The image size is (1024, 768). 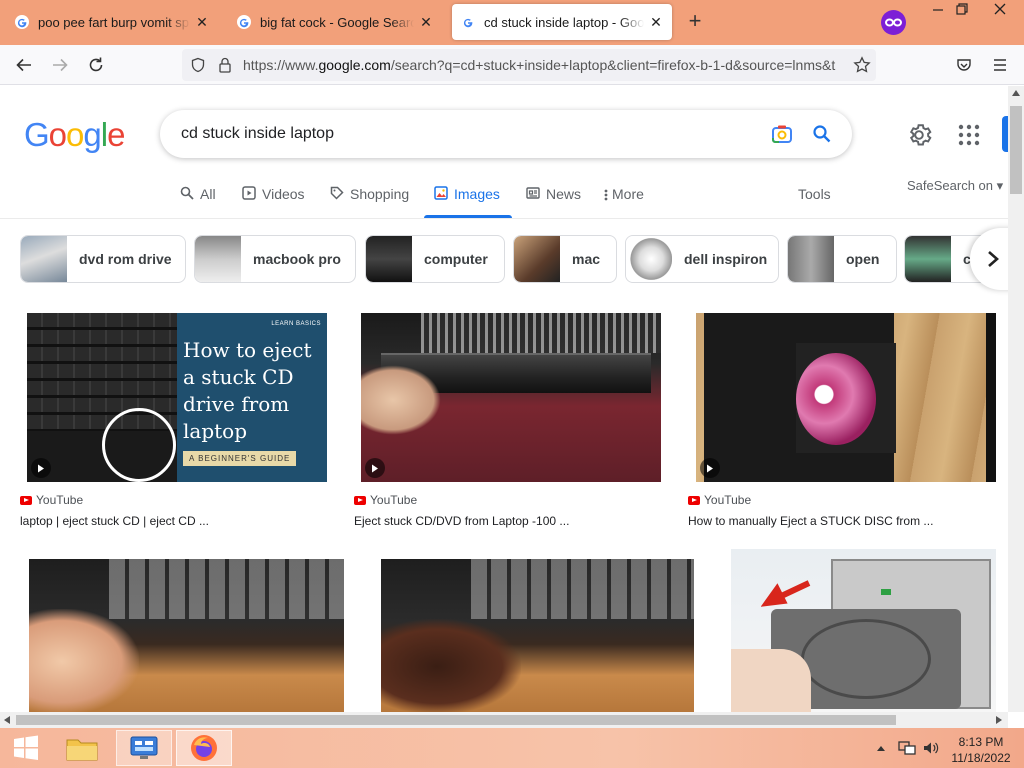 I want to click on search-icon, so click(x=822, y=134).